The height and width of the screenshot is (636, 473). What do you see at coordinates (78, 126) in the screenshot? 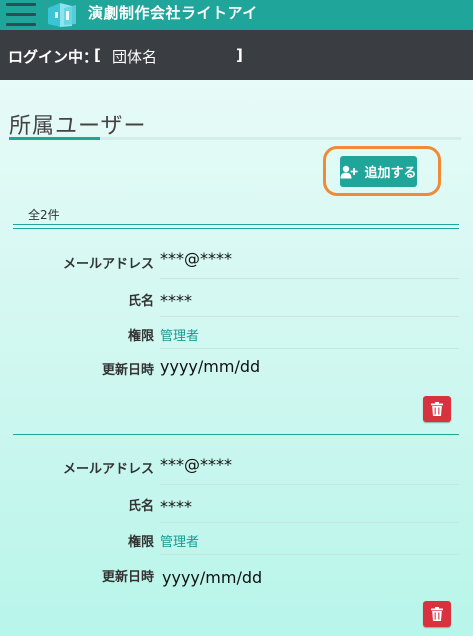
I see `page-title: 所属ユーザー` at bounding box center [78, 126].